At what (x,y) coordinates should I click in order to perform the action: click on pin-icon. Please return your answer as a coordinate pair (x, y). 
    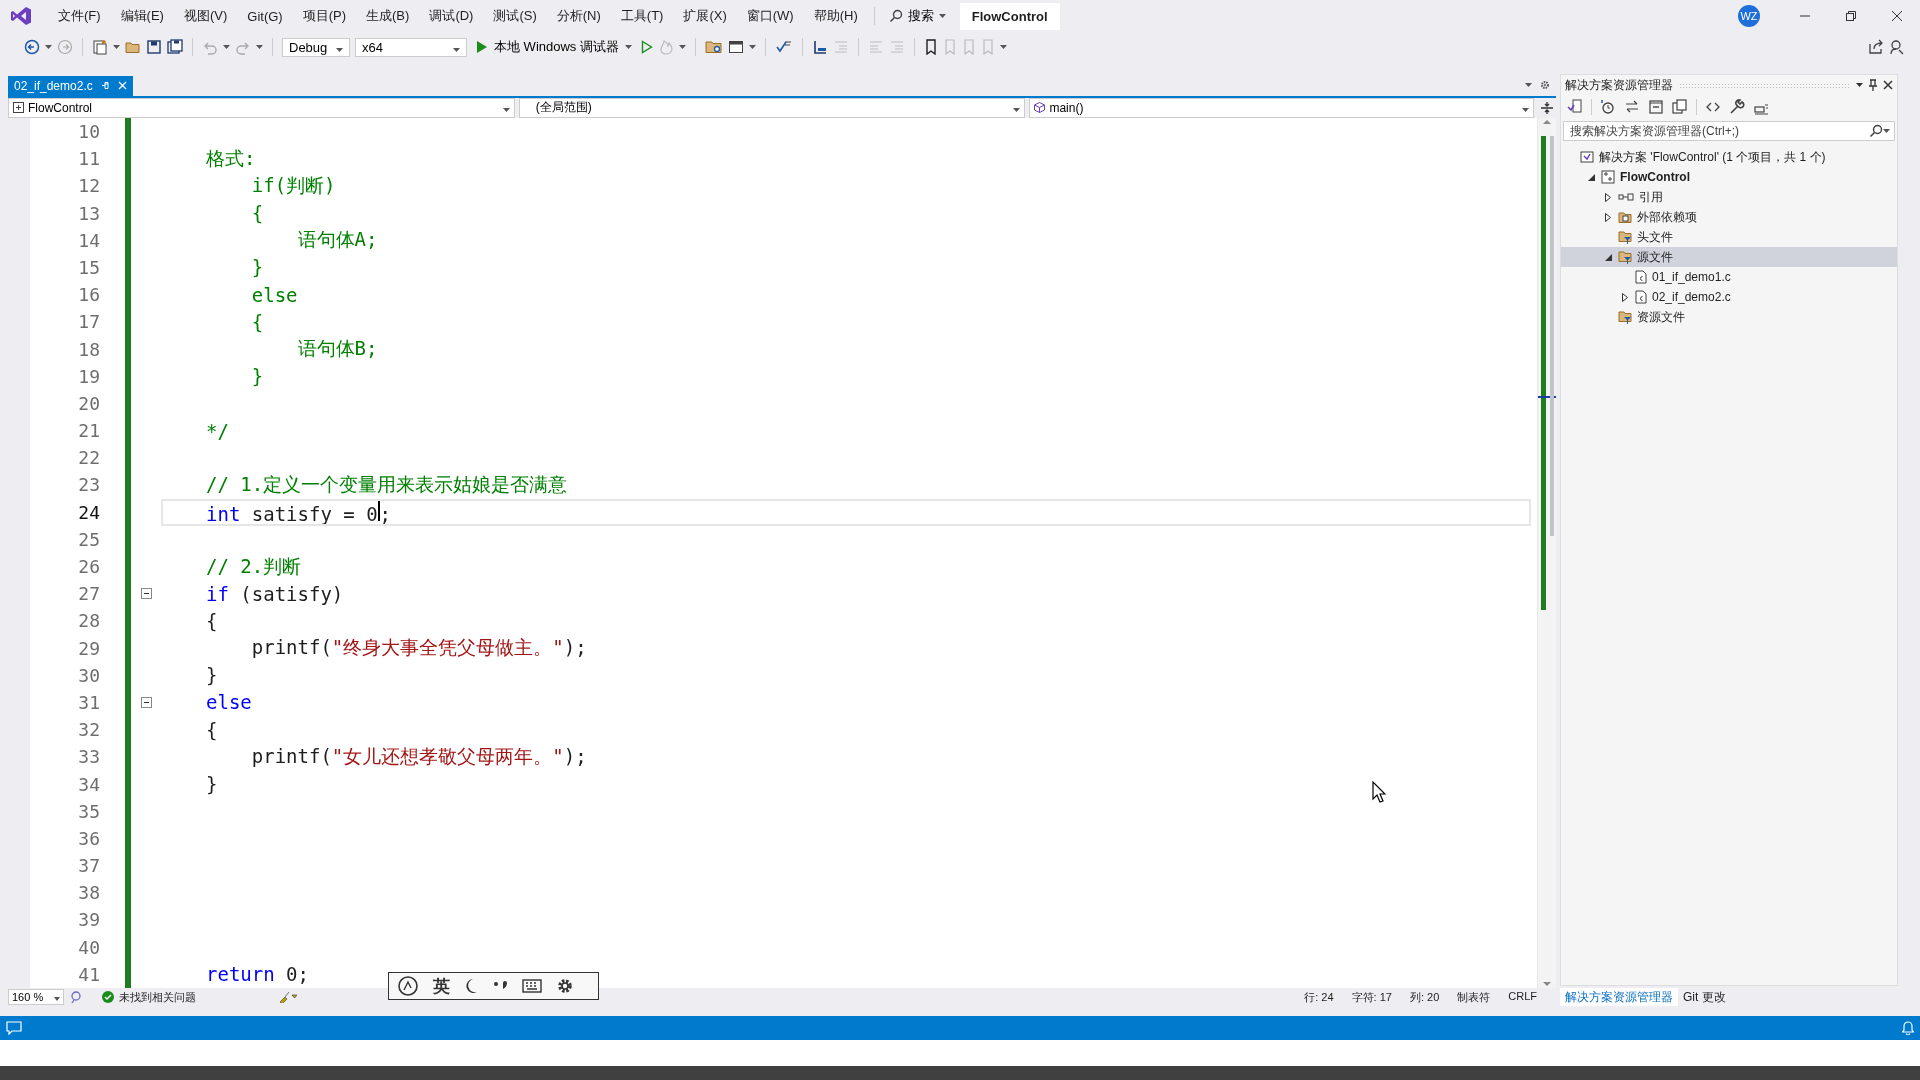
    Looking at the image, I should click on (1873, 85).